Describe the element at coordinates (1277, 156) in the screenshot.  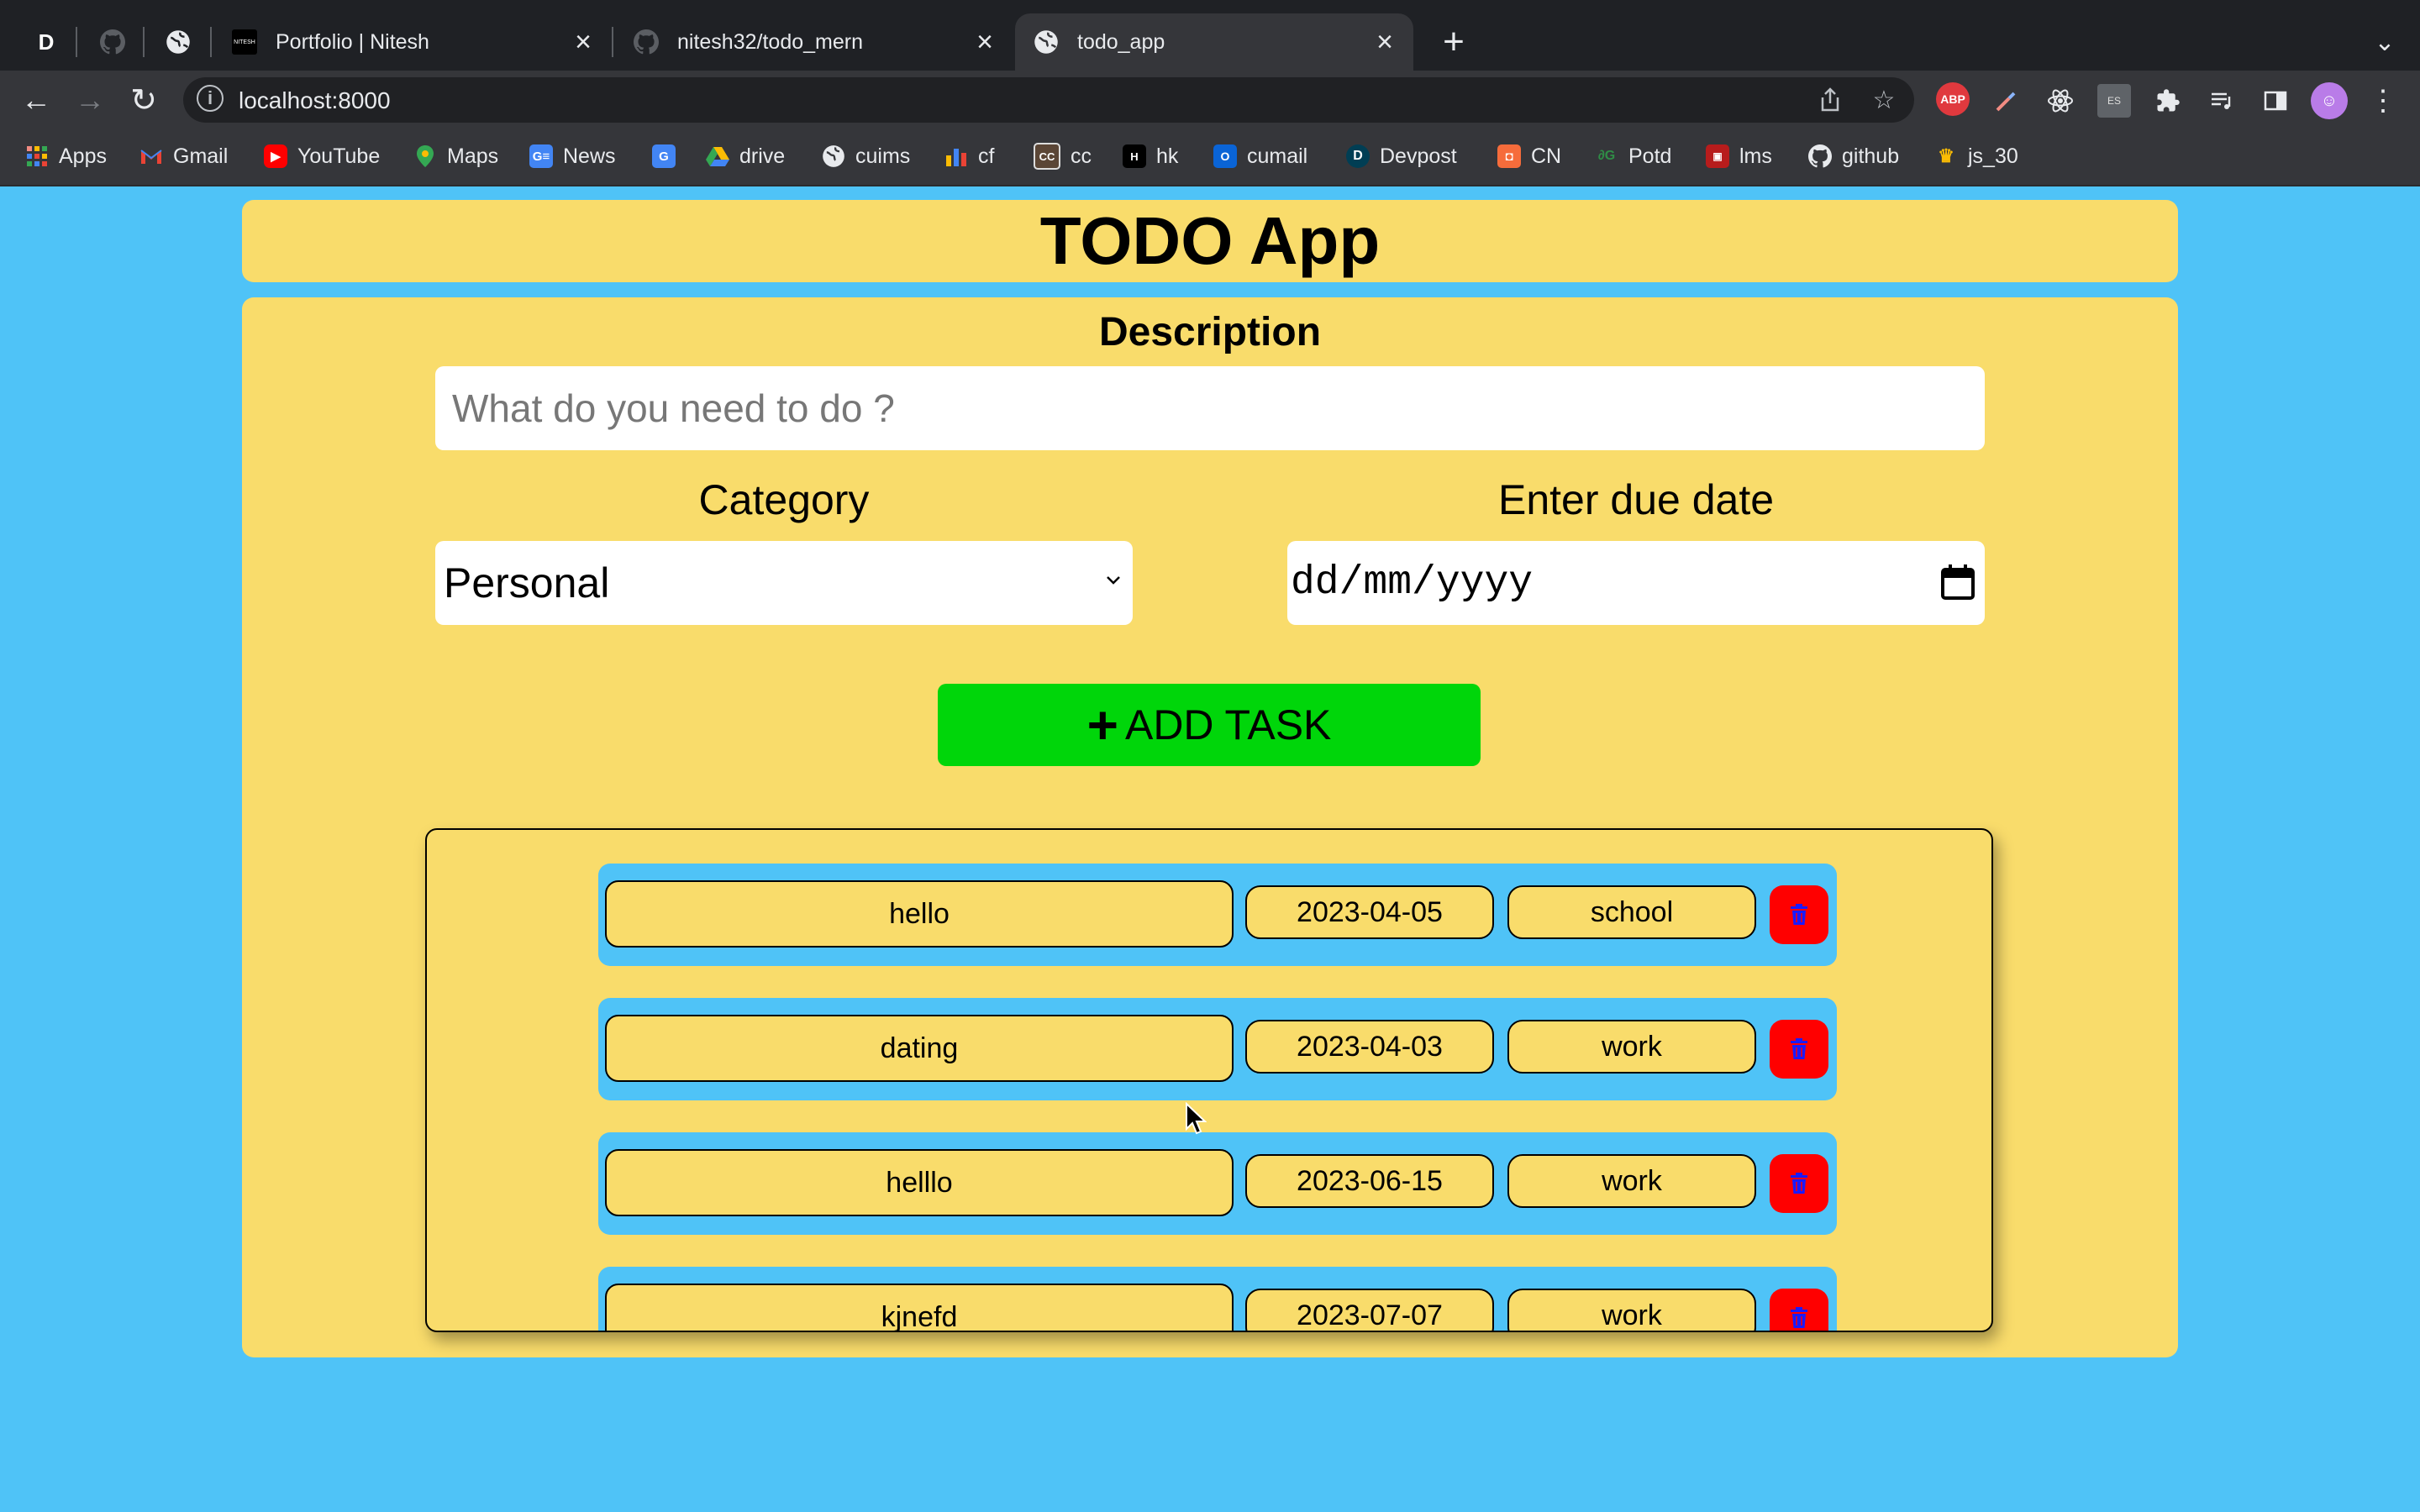
I see `bookmark-label: cumail` at that location.